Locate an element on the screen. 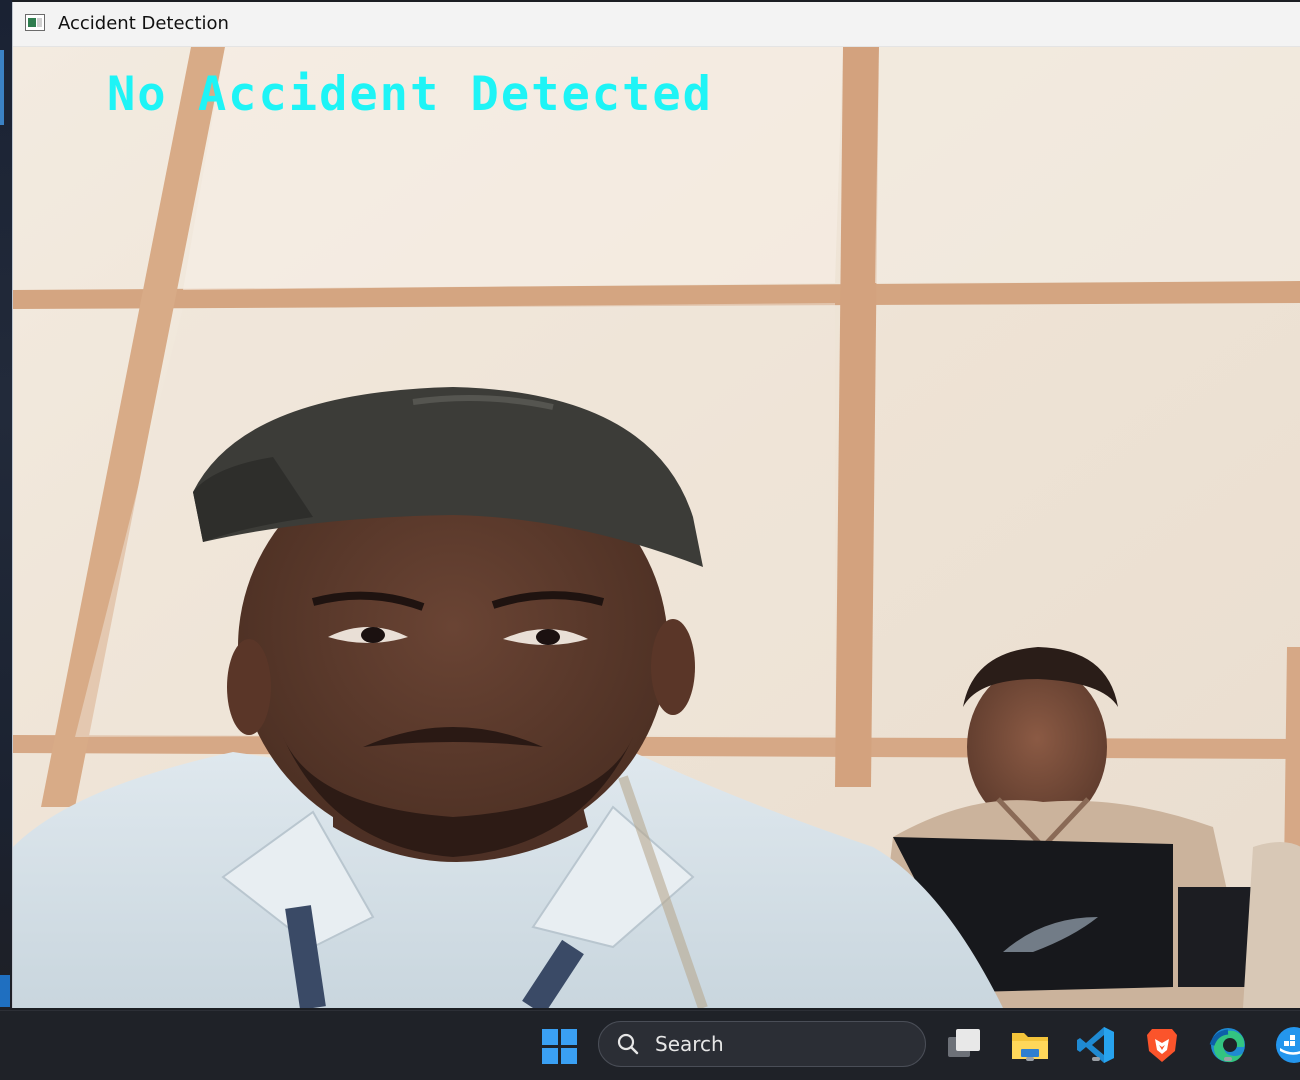 Image resolution: width=1300 pixels, height=1080 pixels. docker-button is located at coordinates (1286, 1045).